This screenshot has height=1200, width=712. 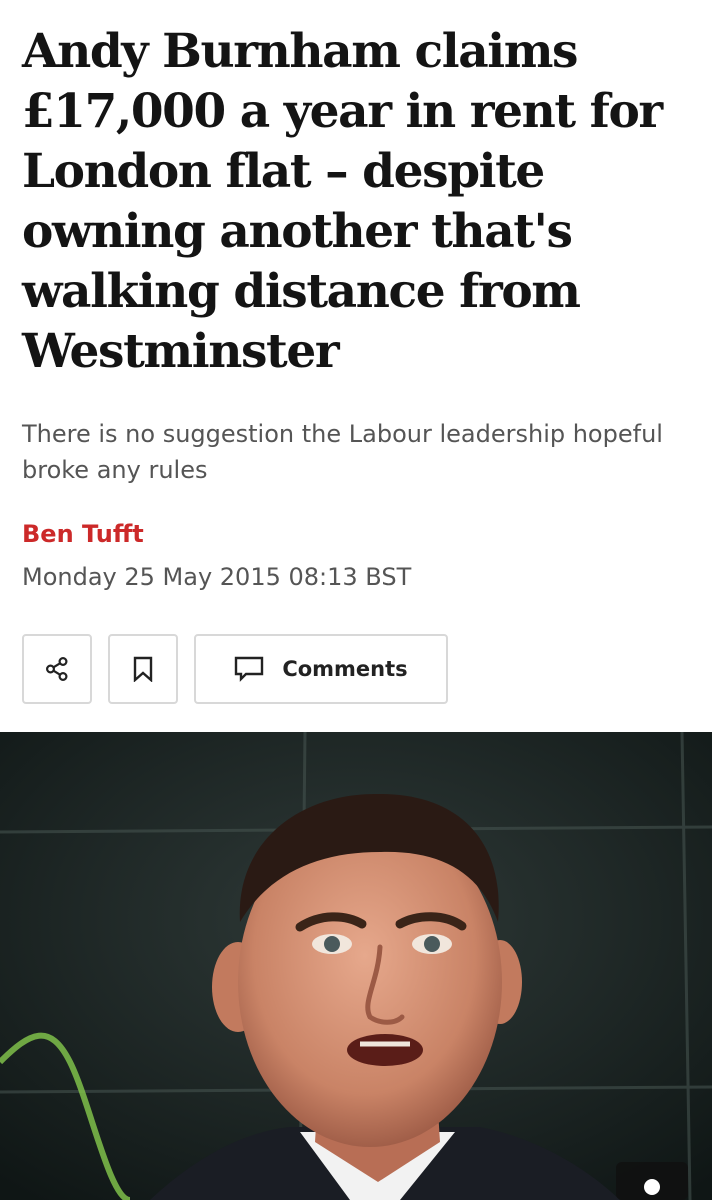 I want to click on article-actions: Comments, so click(x=235, y=669).